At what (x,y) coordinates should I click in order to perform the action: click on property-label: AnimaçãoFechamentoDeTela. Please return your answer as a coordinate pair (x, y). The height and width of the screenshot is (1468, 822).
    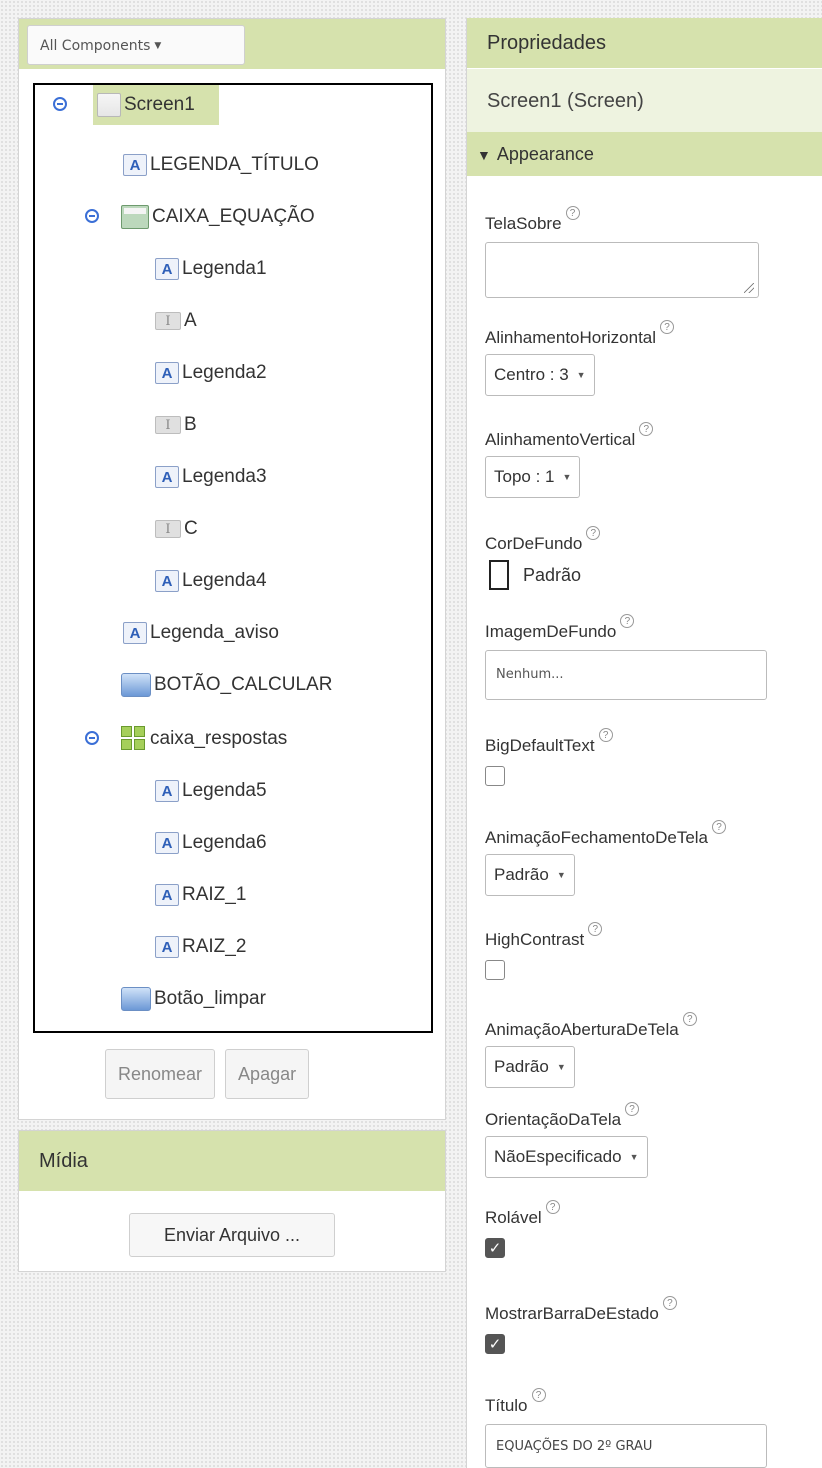
    Looking at the image, I should click on (597, 837).